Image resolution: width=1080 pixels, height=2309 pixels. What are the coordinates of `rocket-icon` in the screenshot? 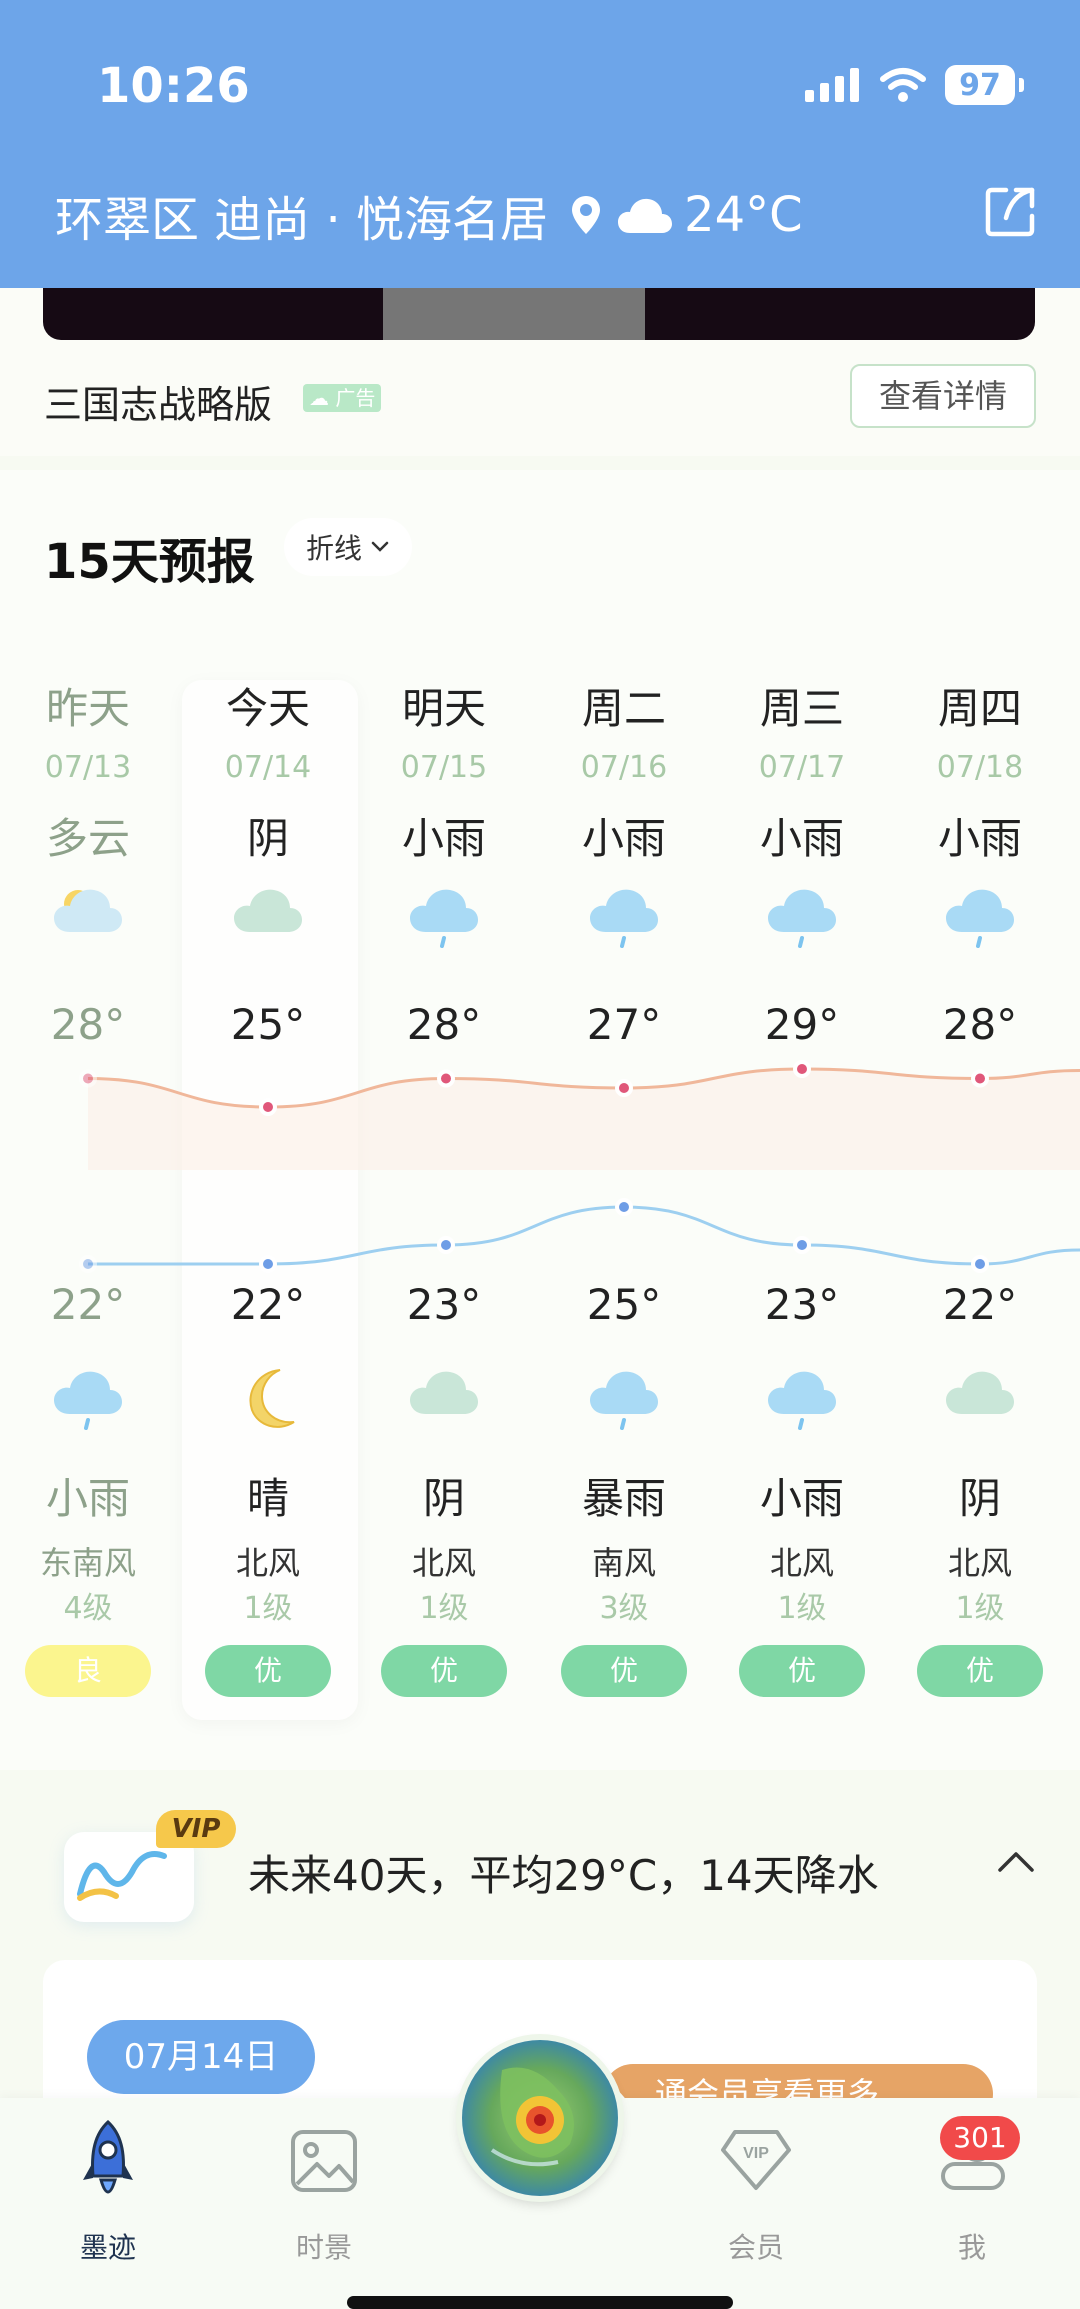 It's located at (108, 2156).